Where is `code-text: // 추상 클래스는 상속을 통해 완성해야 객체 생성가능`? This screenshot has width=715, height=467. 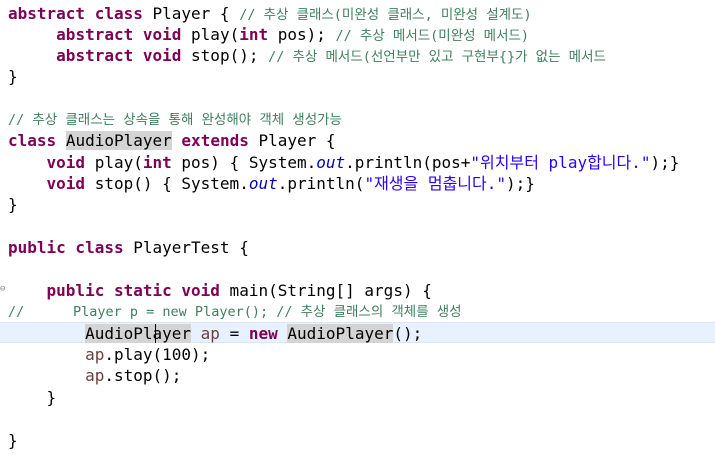 code-text: // 추상 클래스는 상속을 통해 완성해야 객체 생성가능 is located at coordinates (175, 119).